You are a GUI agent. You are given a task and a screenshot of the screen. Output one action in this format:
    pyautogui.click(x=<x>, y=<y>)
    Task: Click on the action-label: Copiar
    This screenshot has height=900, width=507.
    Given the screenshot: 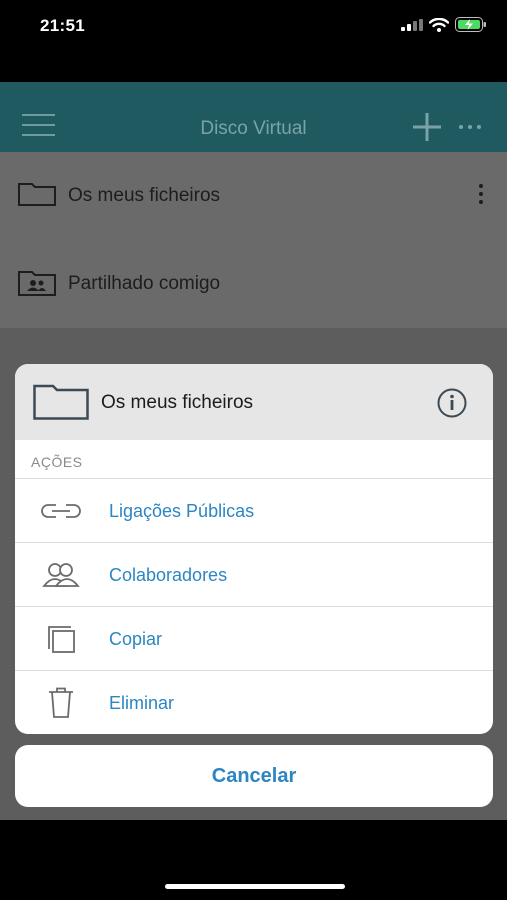 What is the action you would take?
    pyautogui.click(x=136, y=639)
    